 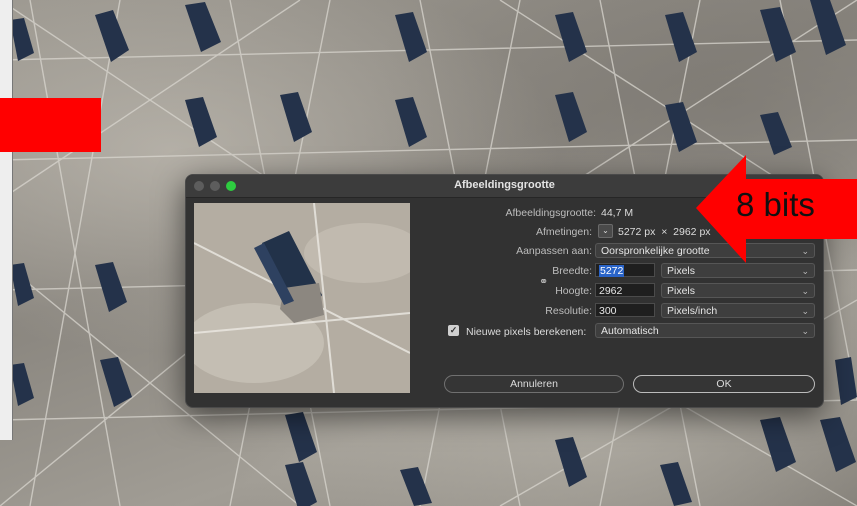 I want to click on width-value: 5272, so click(x=612, y=271).